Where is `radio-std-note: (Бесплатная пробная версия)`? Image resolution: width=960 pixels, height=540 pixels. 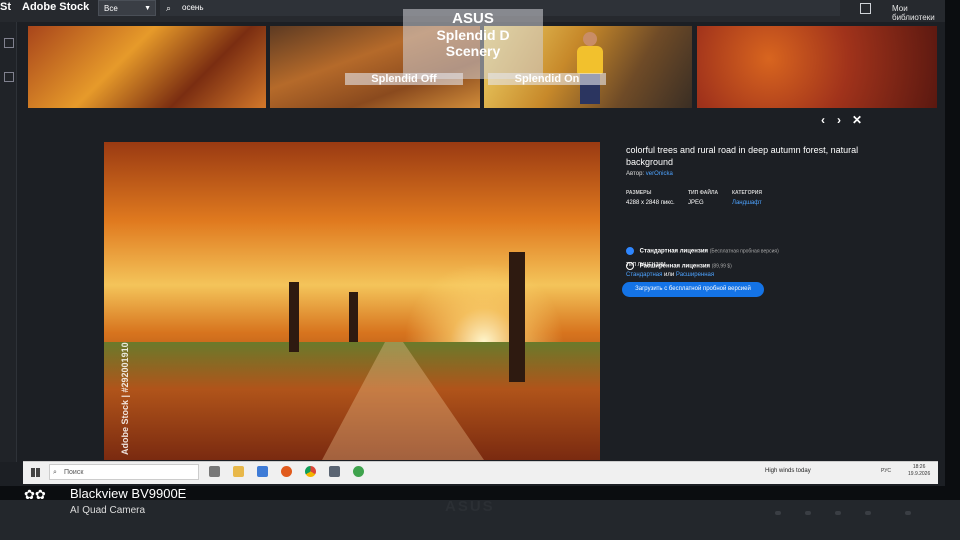
radio-std-note: (Бесплатная пробная версия) is located at coordinates (744, 251).